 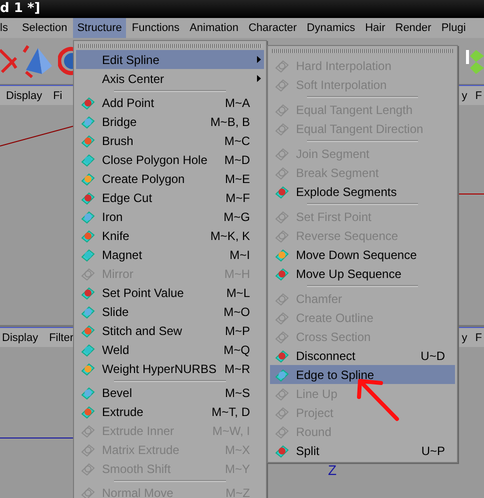 I want to click on menu-item: Axis Center, so click(x=170, y=78).